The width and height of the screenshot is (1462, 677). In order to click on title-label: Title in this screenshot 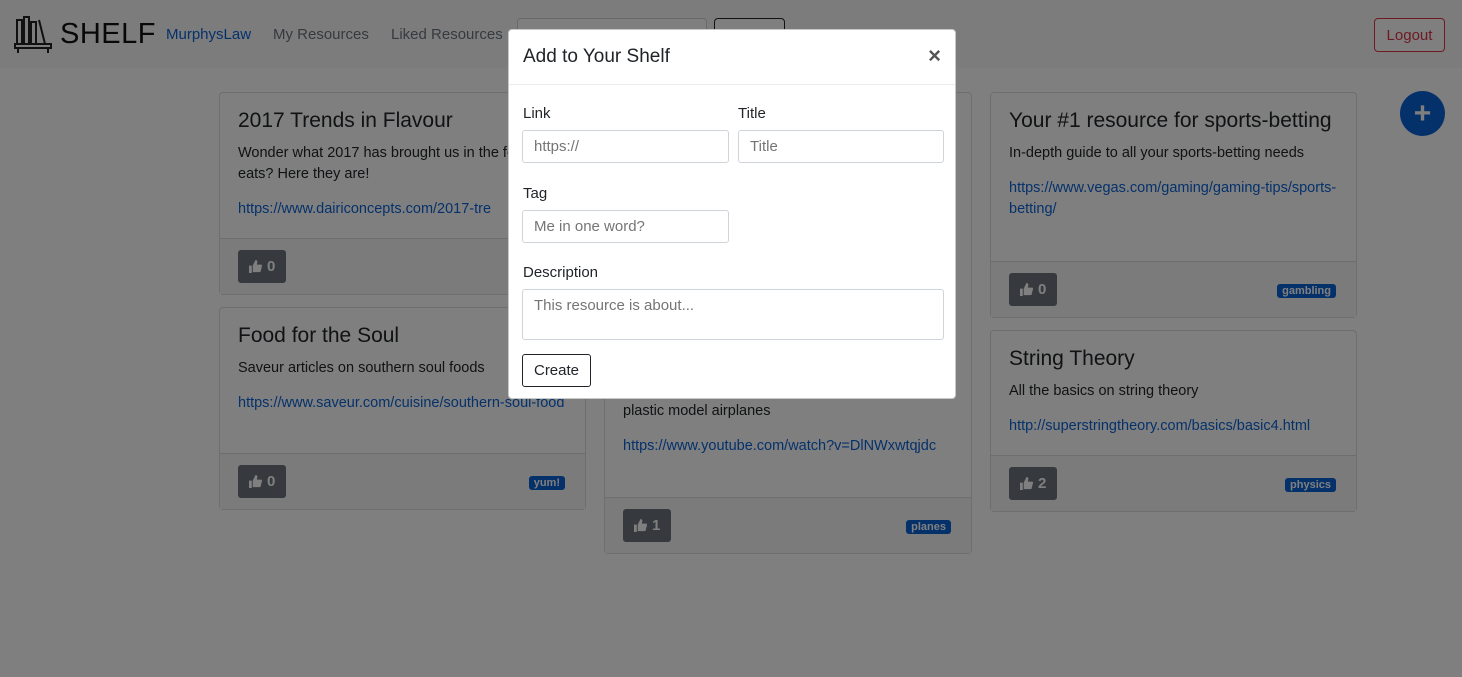, I will do `click(752, 113)`.